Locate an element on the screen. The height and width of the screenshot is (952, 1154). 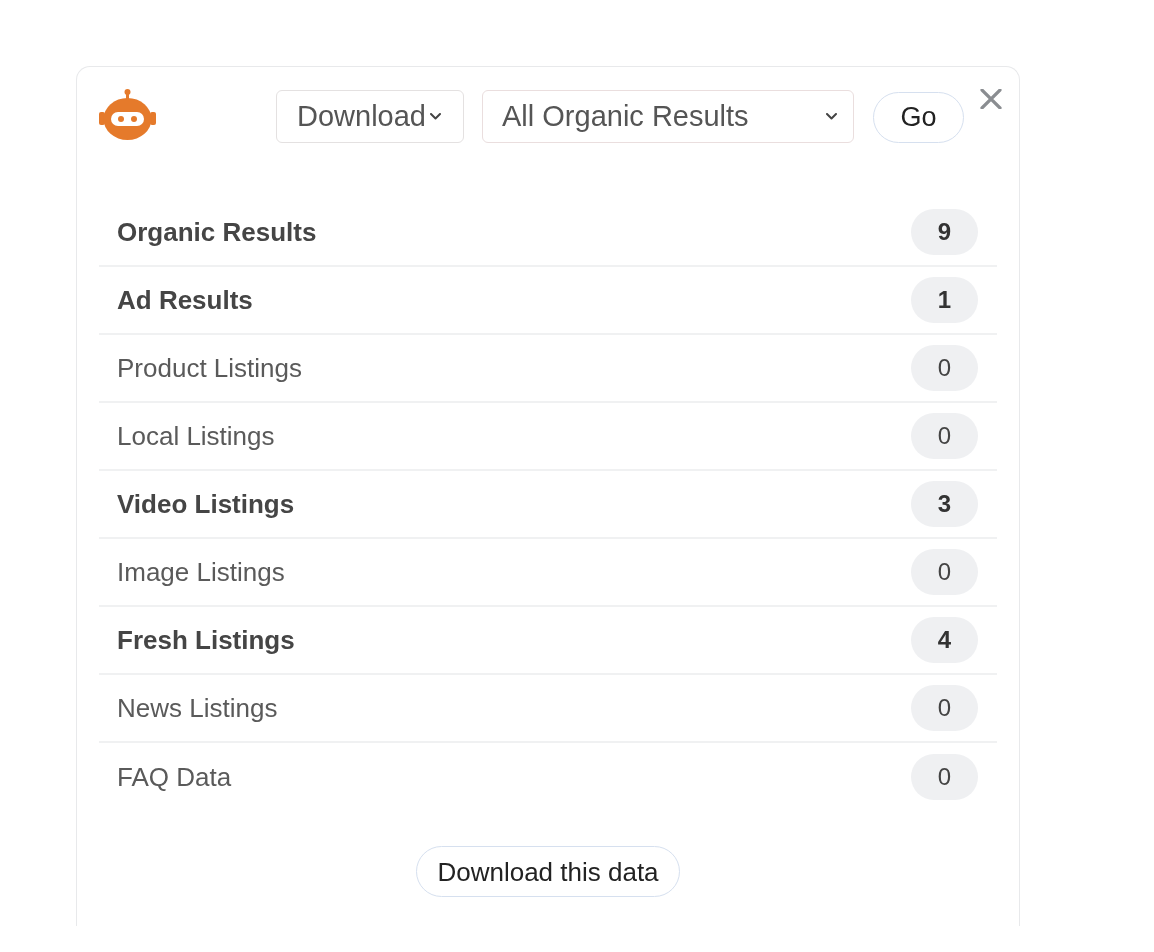
result-label: Ad Results is located at coordinates (185, 300).